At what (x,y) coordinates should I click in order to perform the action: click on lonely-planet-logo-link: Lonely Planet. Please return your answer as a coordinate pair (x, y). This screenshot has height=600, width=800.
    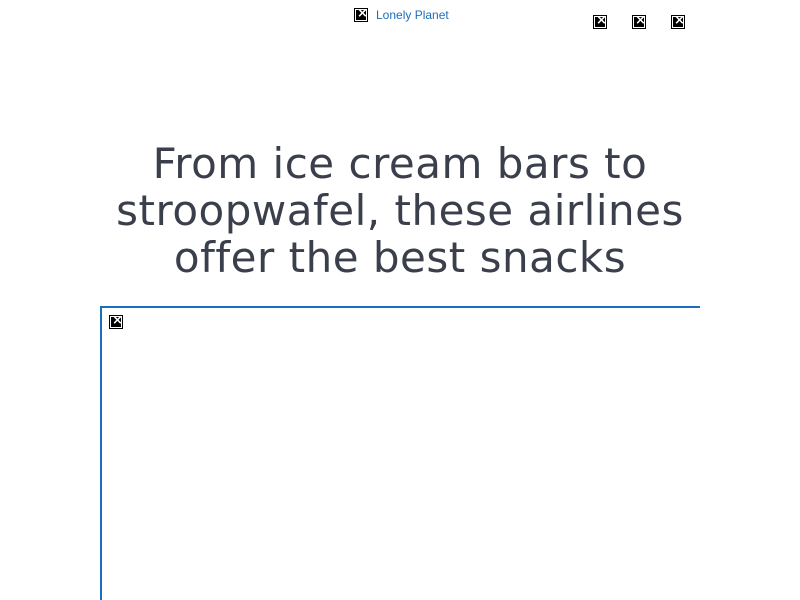
    Looking at the image, I should click on (412, 15).